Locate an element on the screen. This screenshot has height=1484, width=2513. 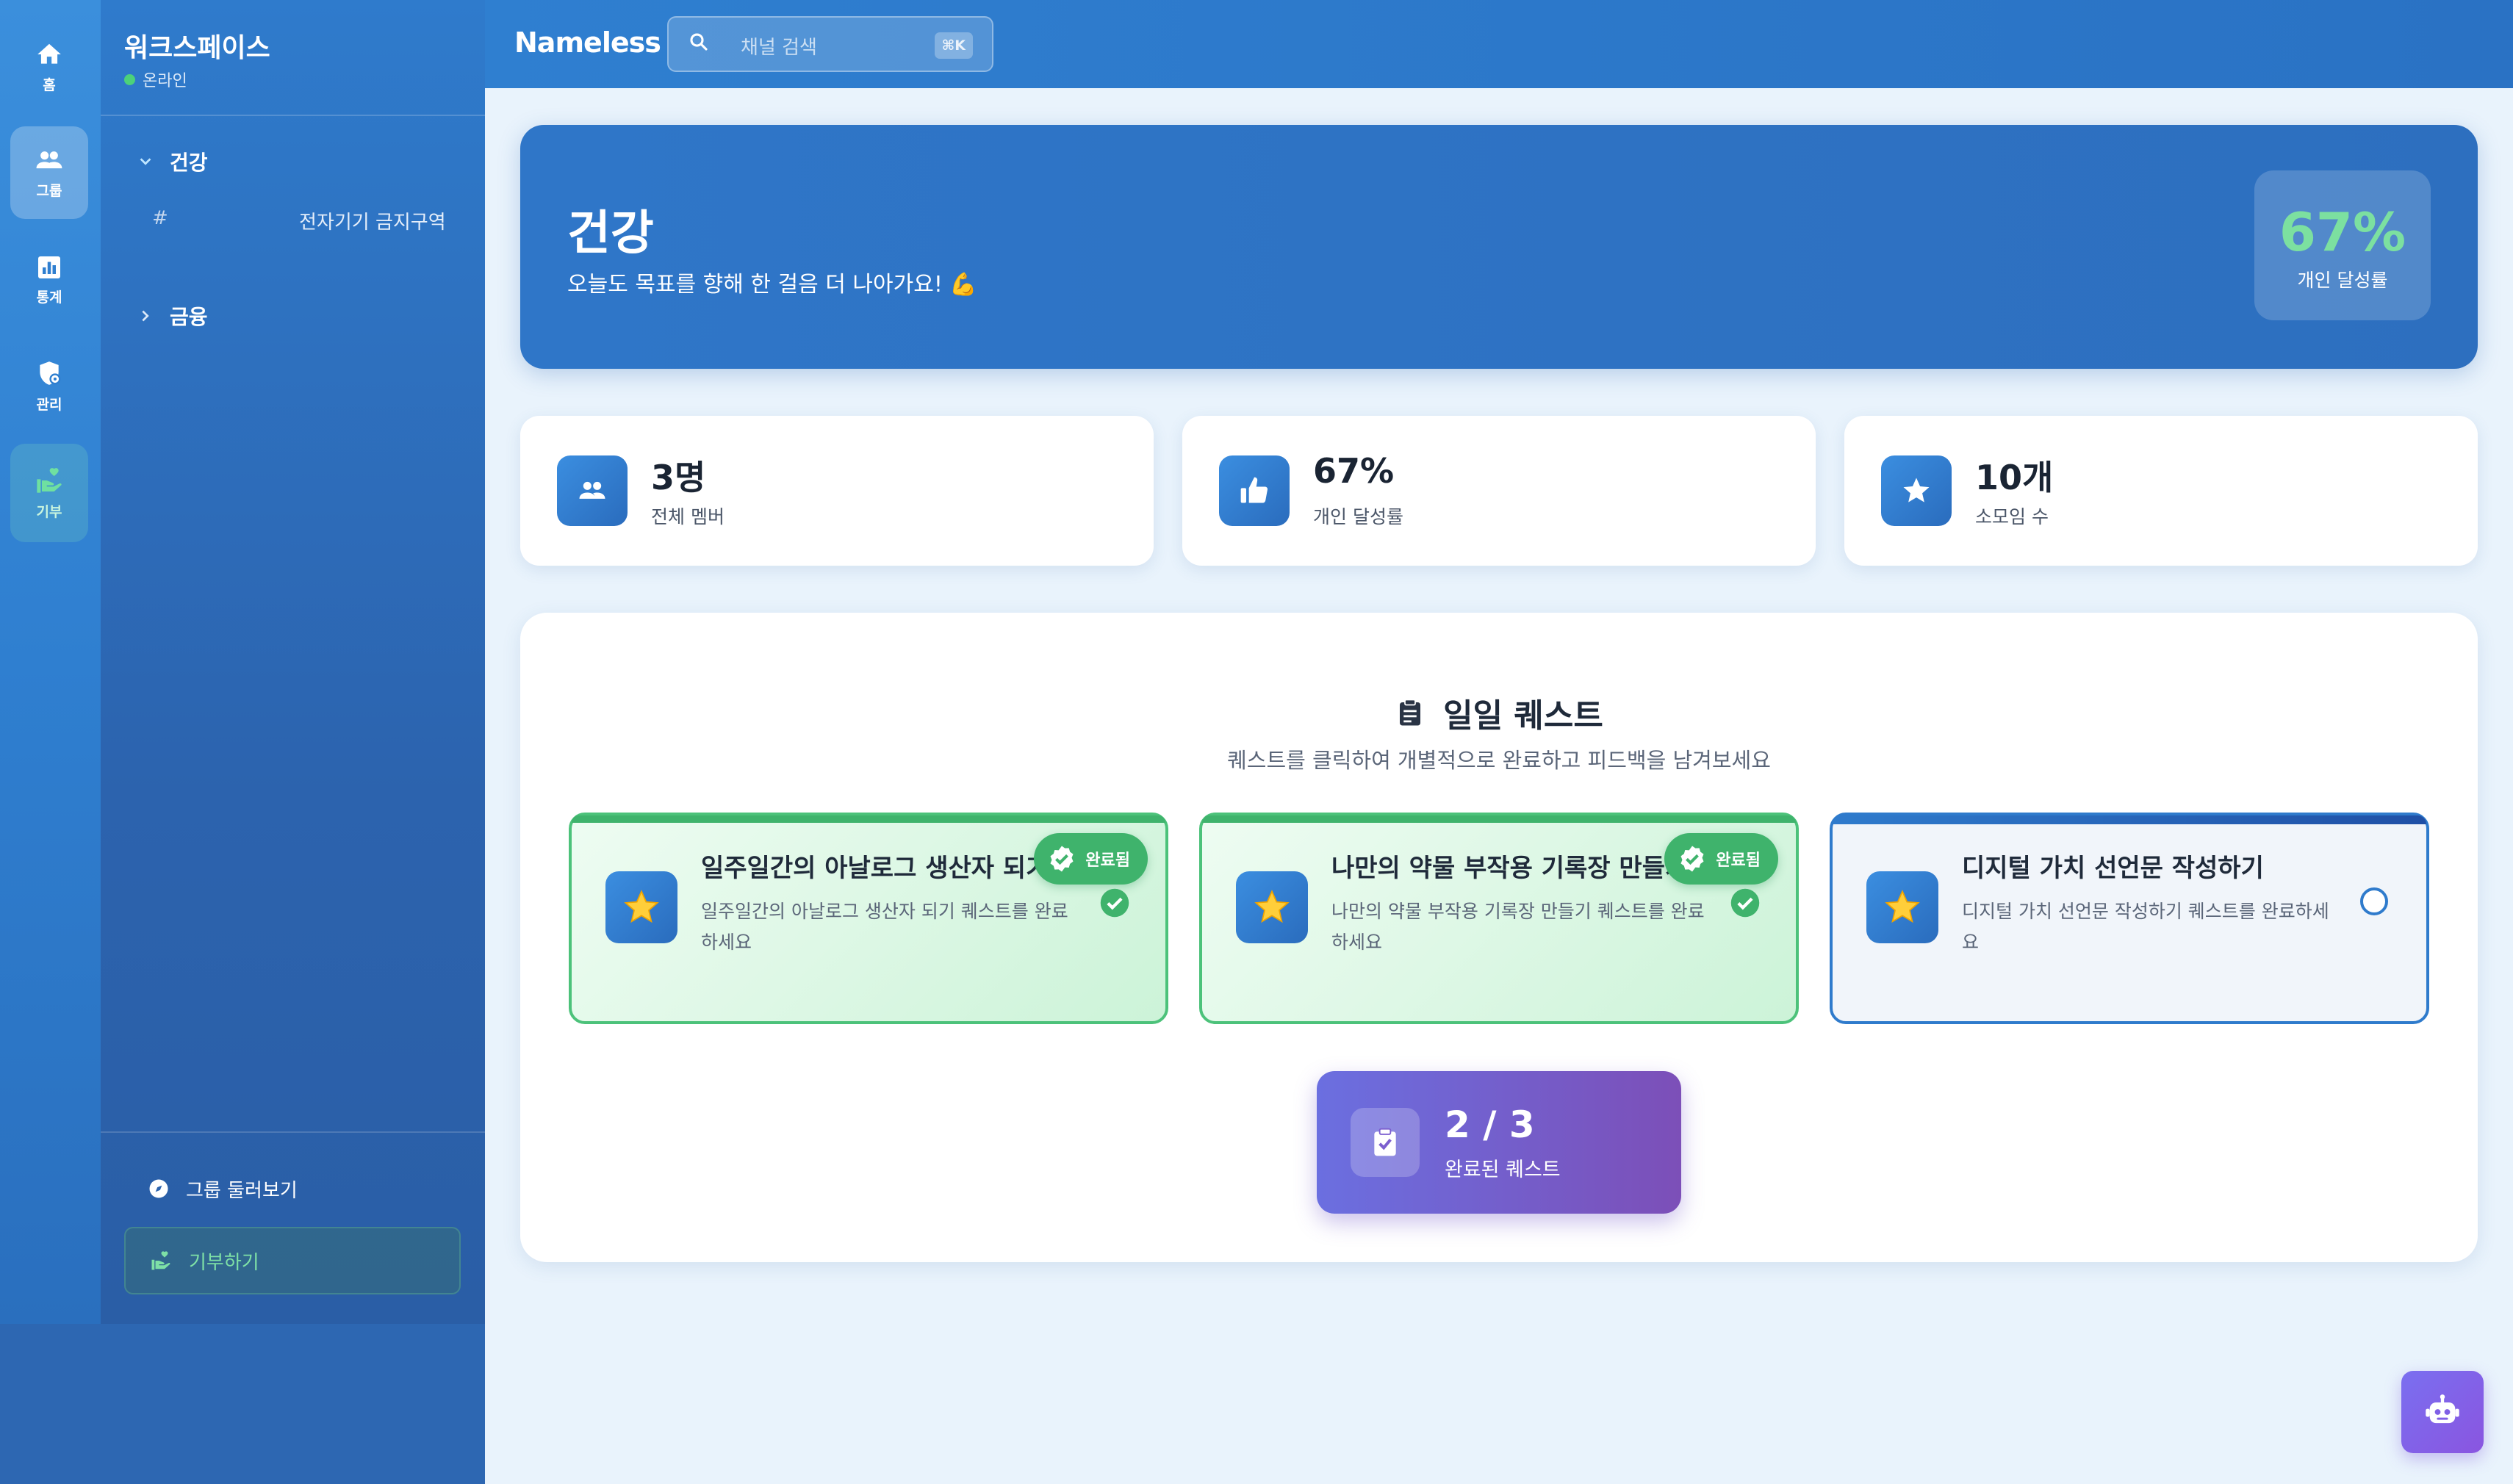
rail-item-home: 홈 is located at coordinates (49, 67).